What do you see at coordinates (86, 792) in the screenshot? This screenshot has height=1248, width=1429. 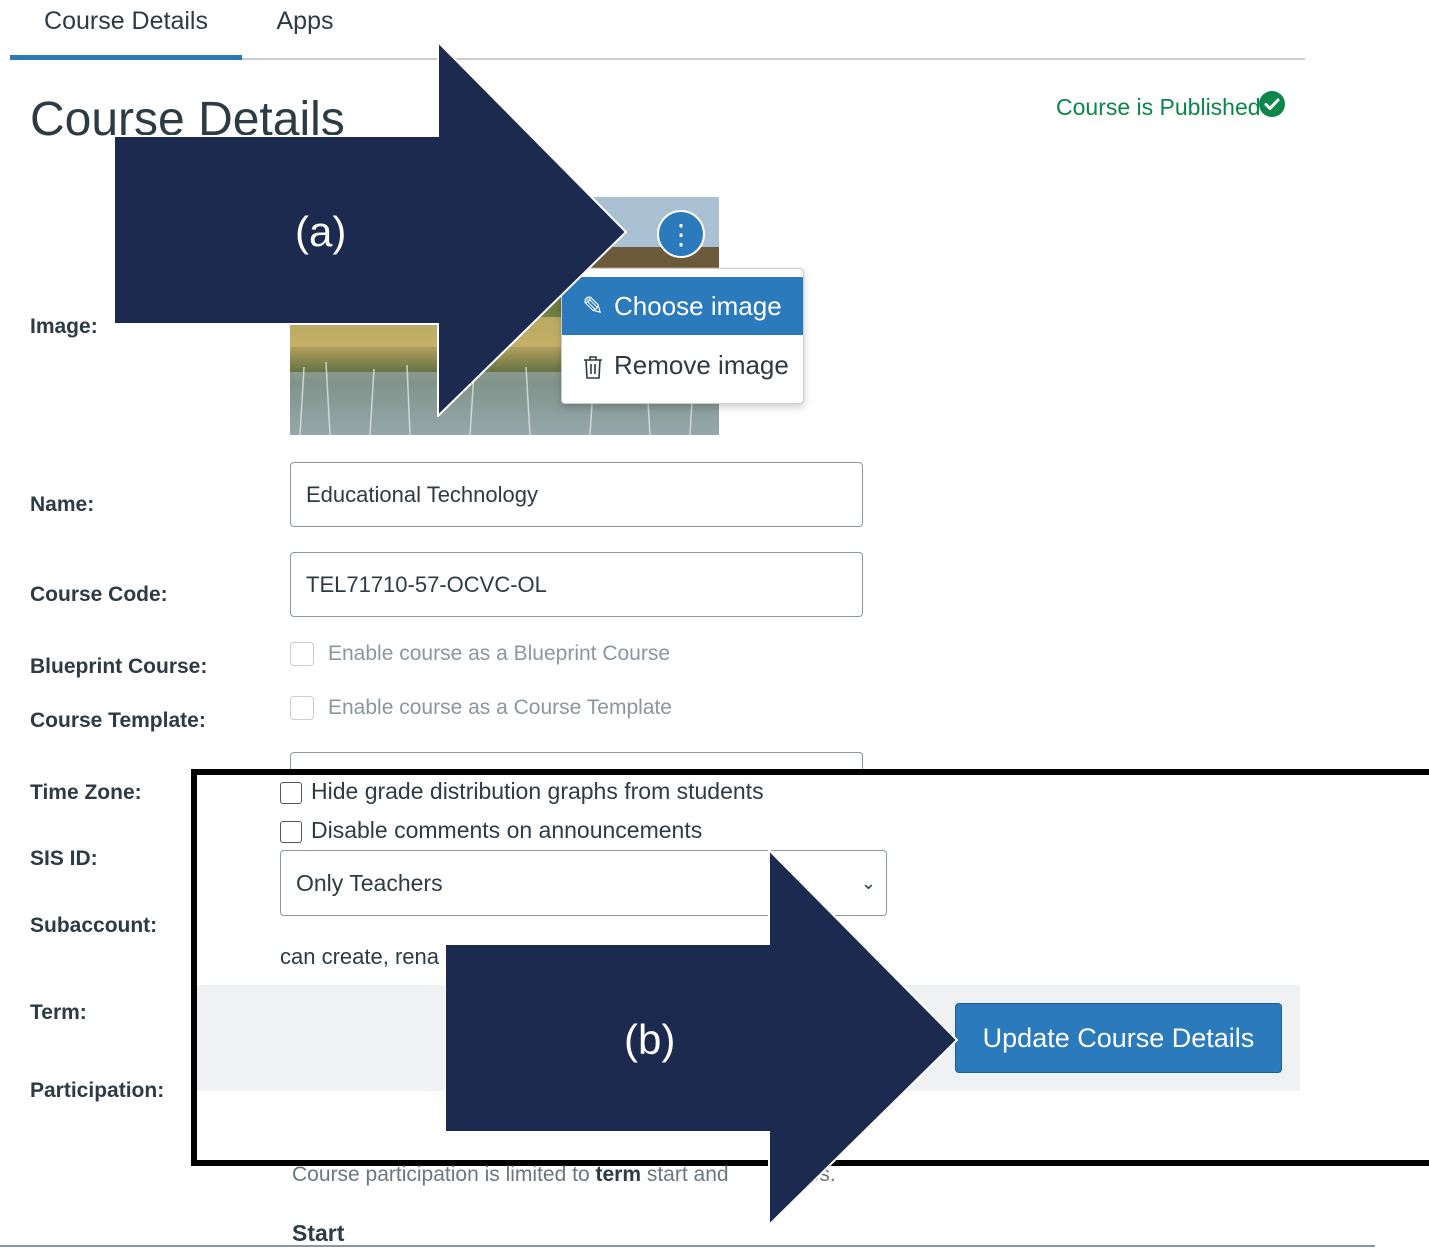 I see `time-zone-label: Time Zone:` at bounding box center [86, 792].